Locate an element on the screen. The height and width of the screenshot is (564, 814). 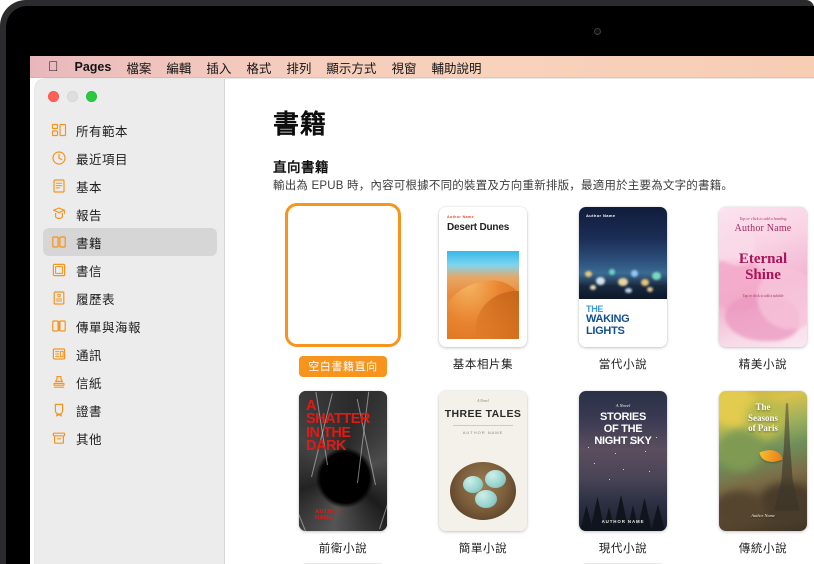
template-thumbnail: A Novel THREE TALES AUTHOR NAME is located at coordinates (483, 458).